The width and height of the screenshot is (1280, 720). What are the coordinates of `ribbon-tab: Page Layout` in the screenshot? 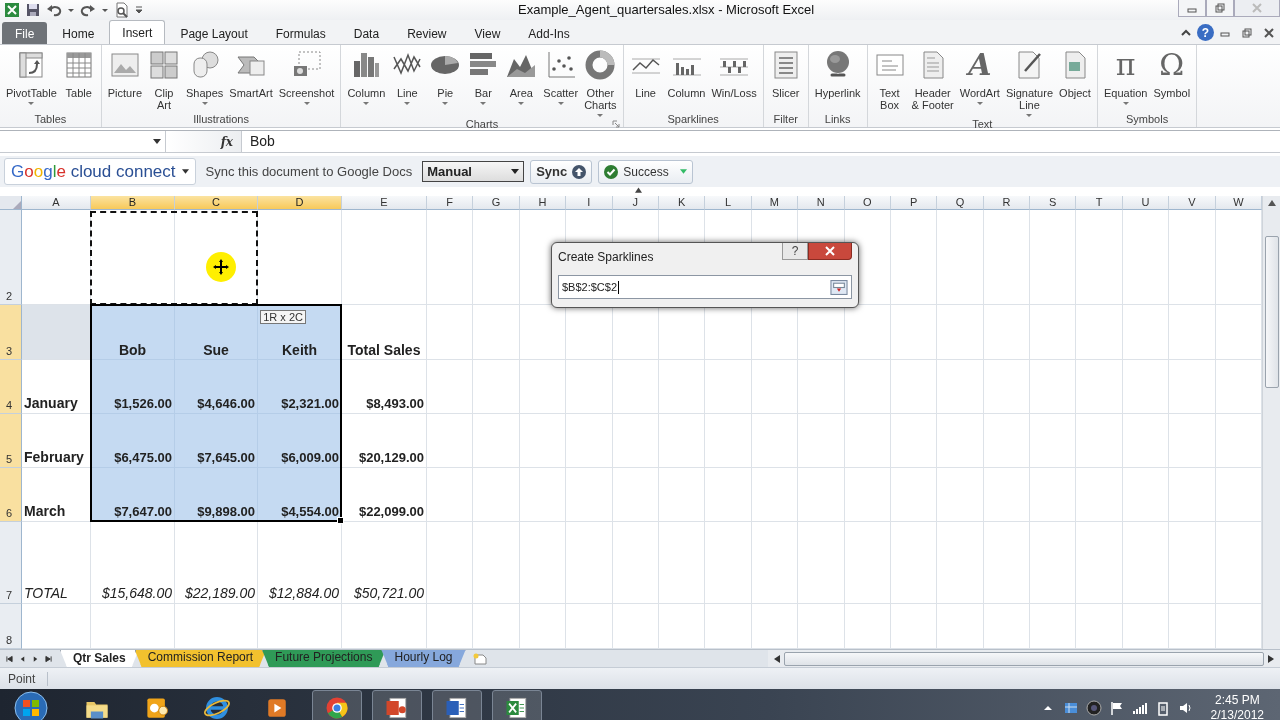 It's located at (214, 33).